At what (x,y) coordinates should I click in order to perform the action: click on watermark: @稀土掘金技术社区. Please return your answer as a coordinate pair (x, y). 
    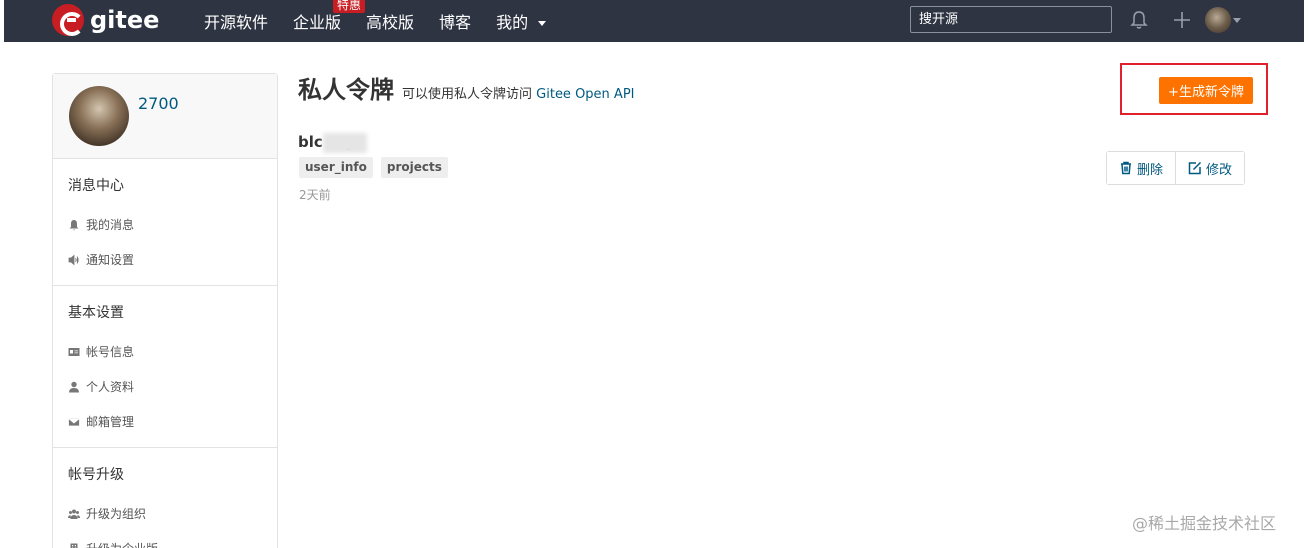
    Looking at the image, I should click on (1204, 523).